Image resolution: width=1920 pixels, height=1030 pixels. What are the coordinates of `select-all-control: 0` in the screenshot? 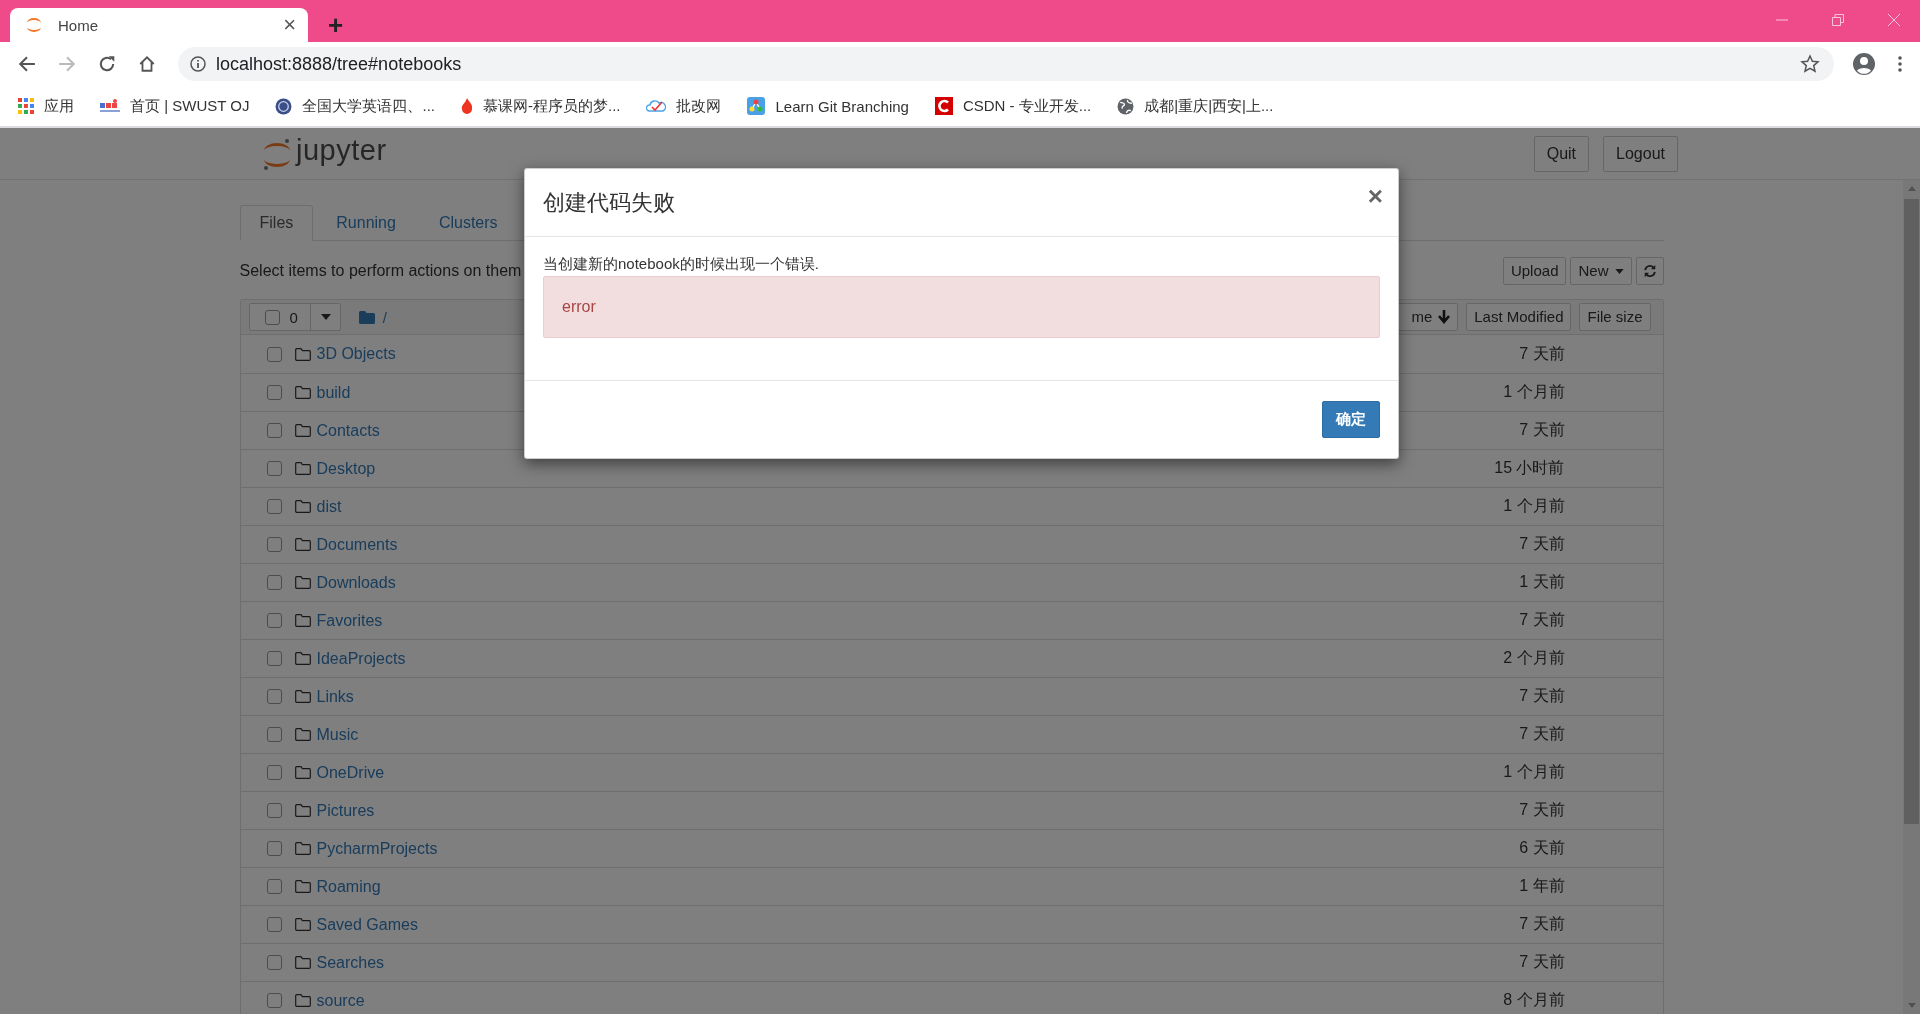 It's located at (294, 317).